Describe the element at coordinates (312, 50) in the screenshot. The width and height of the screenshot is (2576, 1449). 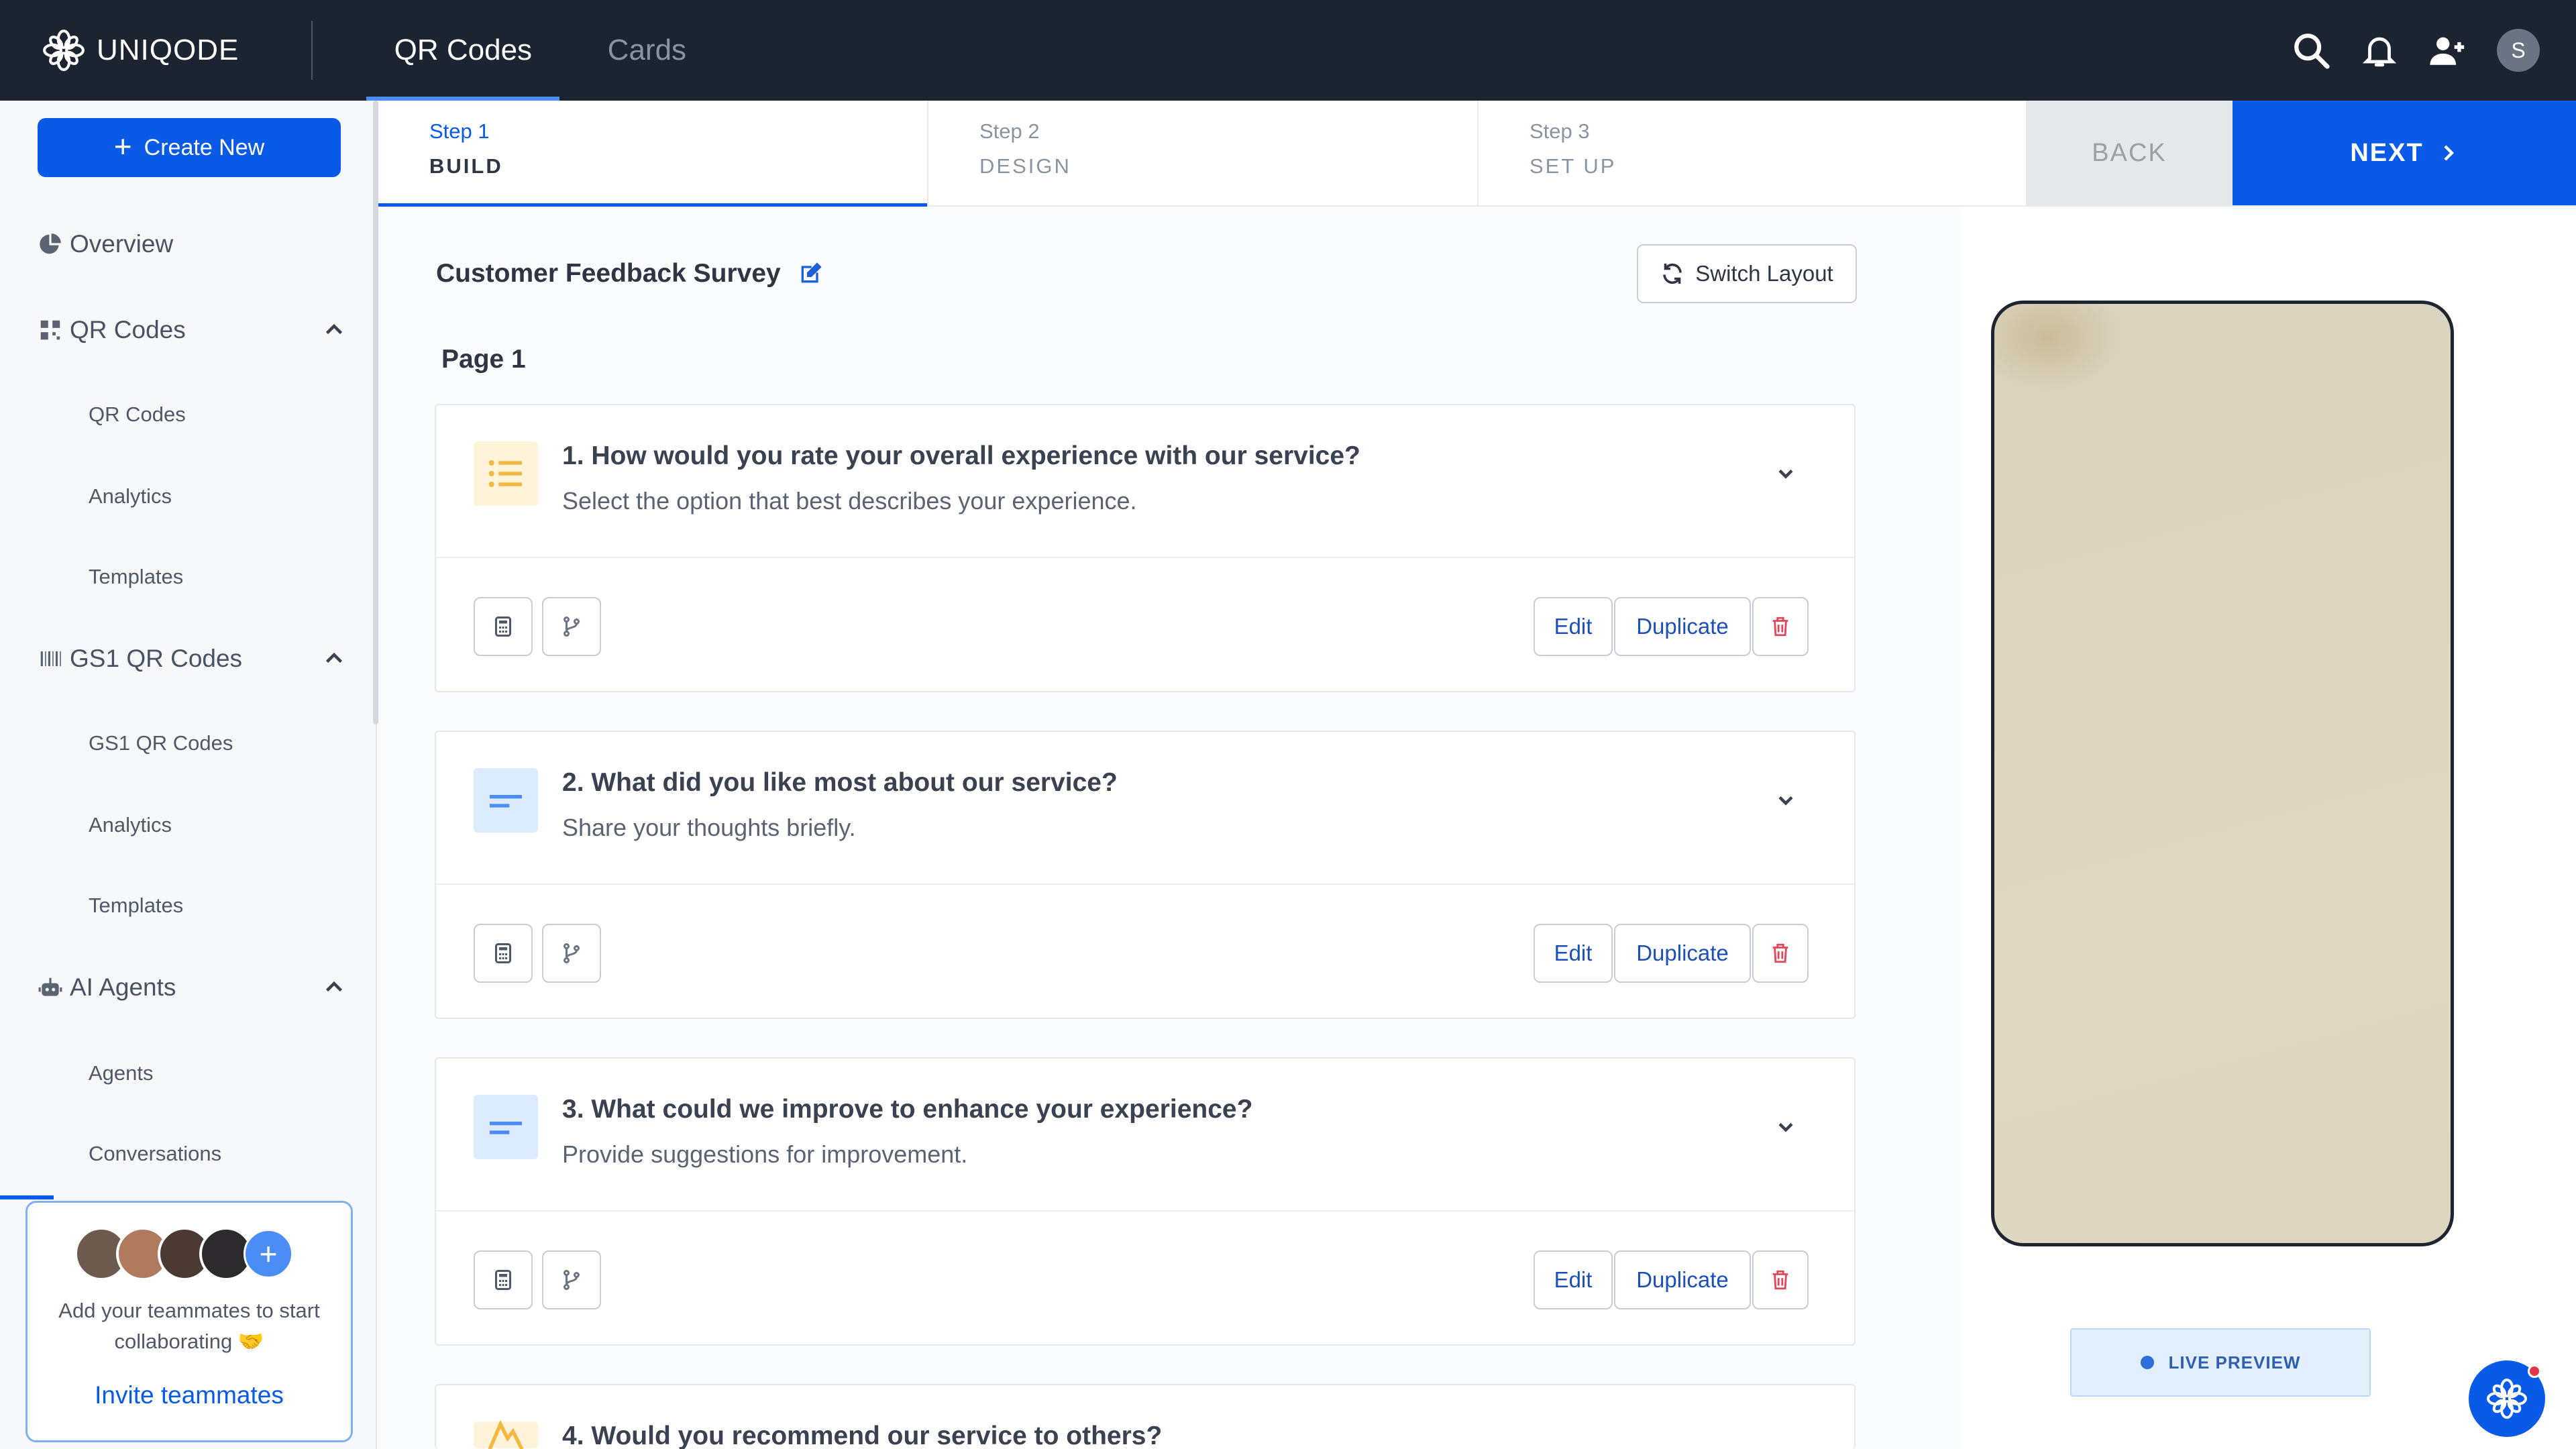
I see `top-divider` at that location.